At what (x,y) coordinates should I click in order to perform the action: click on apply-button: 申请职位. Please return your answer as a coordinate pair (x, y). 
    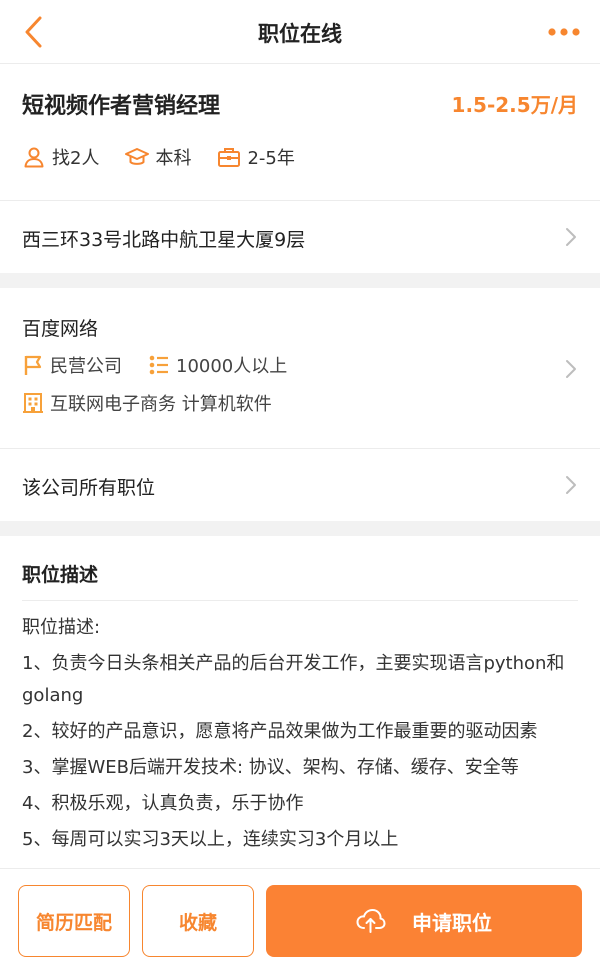
    Looking at the image, I should click on (424, 921).